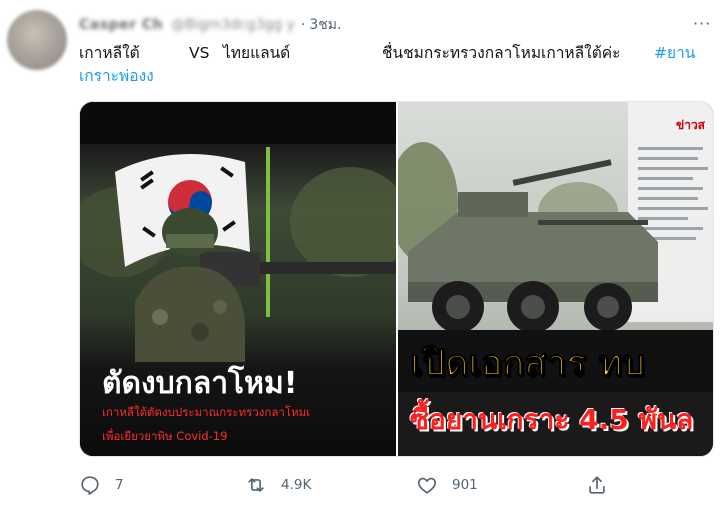  What do you see at coordinates (165, 436) in the screenshot?
I see `left-subtitle-line2: เพื่อเยียวยาพิษ Covid-19` at bounding box center [165, 436].